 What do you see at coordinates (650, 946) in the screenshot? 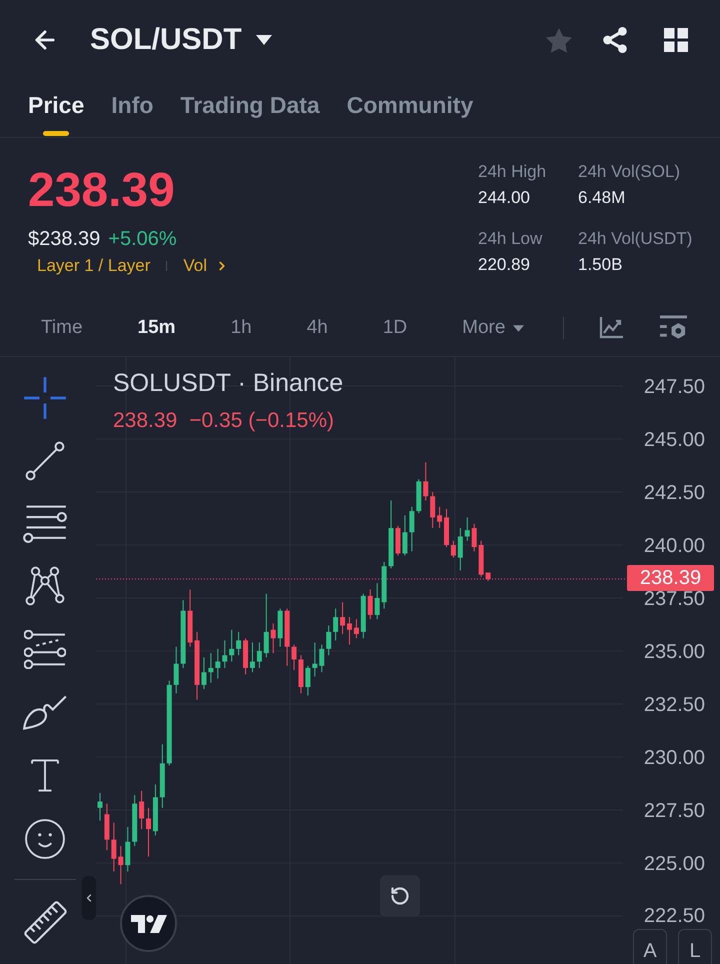
I see `scale-button: A` at bounding box center [650, 946].